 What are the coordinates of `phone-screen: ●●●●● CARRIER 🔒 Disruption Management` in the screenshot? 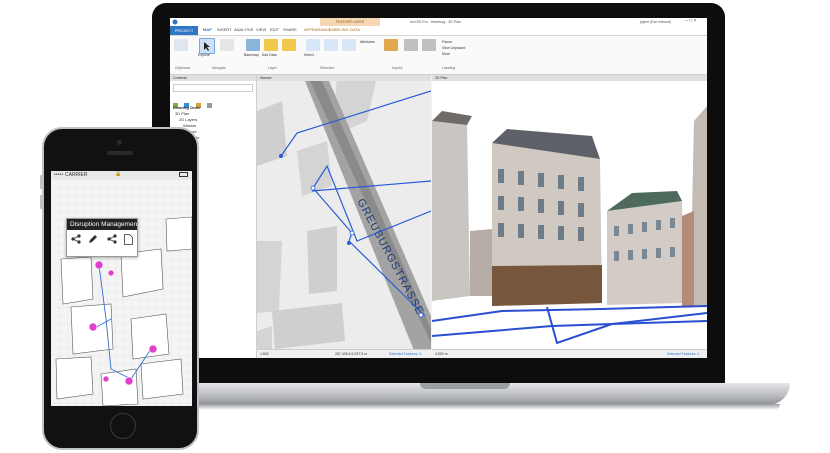 It's located at (121, 288).